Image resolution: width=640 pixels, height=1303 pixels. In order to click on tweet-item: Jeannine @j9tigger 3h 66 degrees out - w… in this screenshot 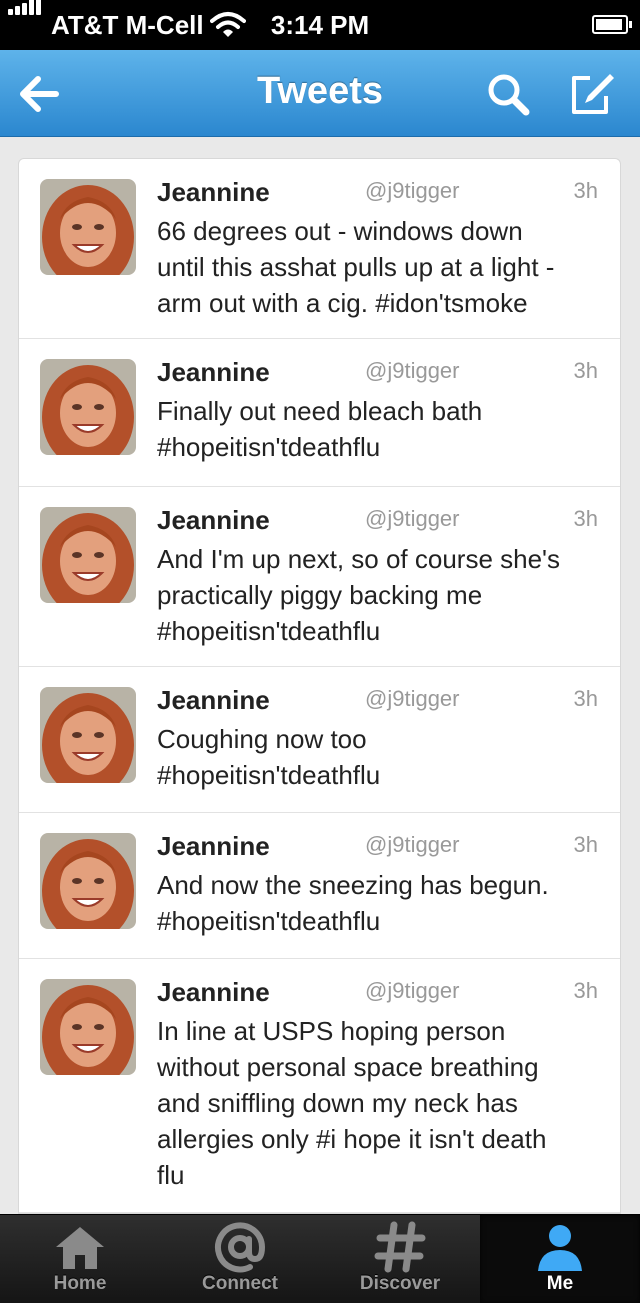, I will do `click(319, 249)`.